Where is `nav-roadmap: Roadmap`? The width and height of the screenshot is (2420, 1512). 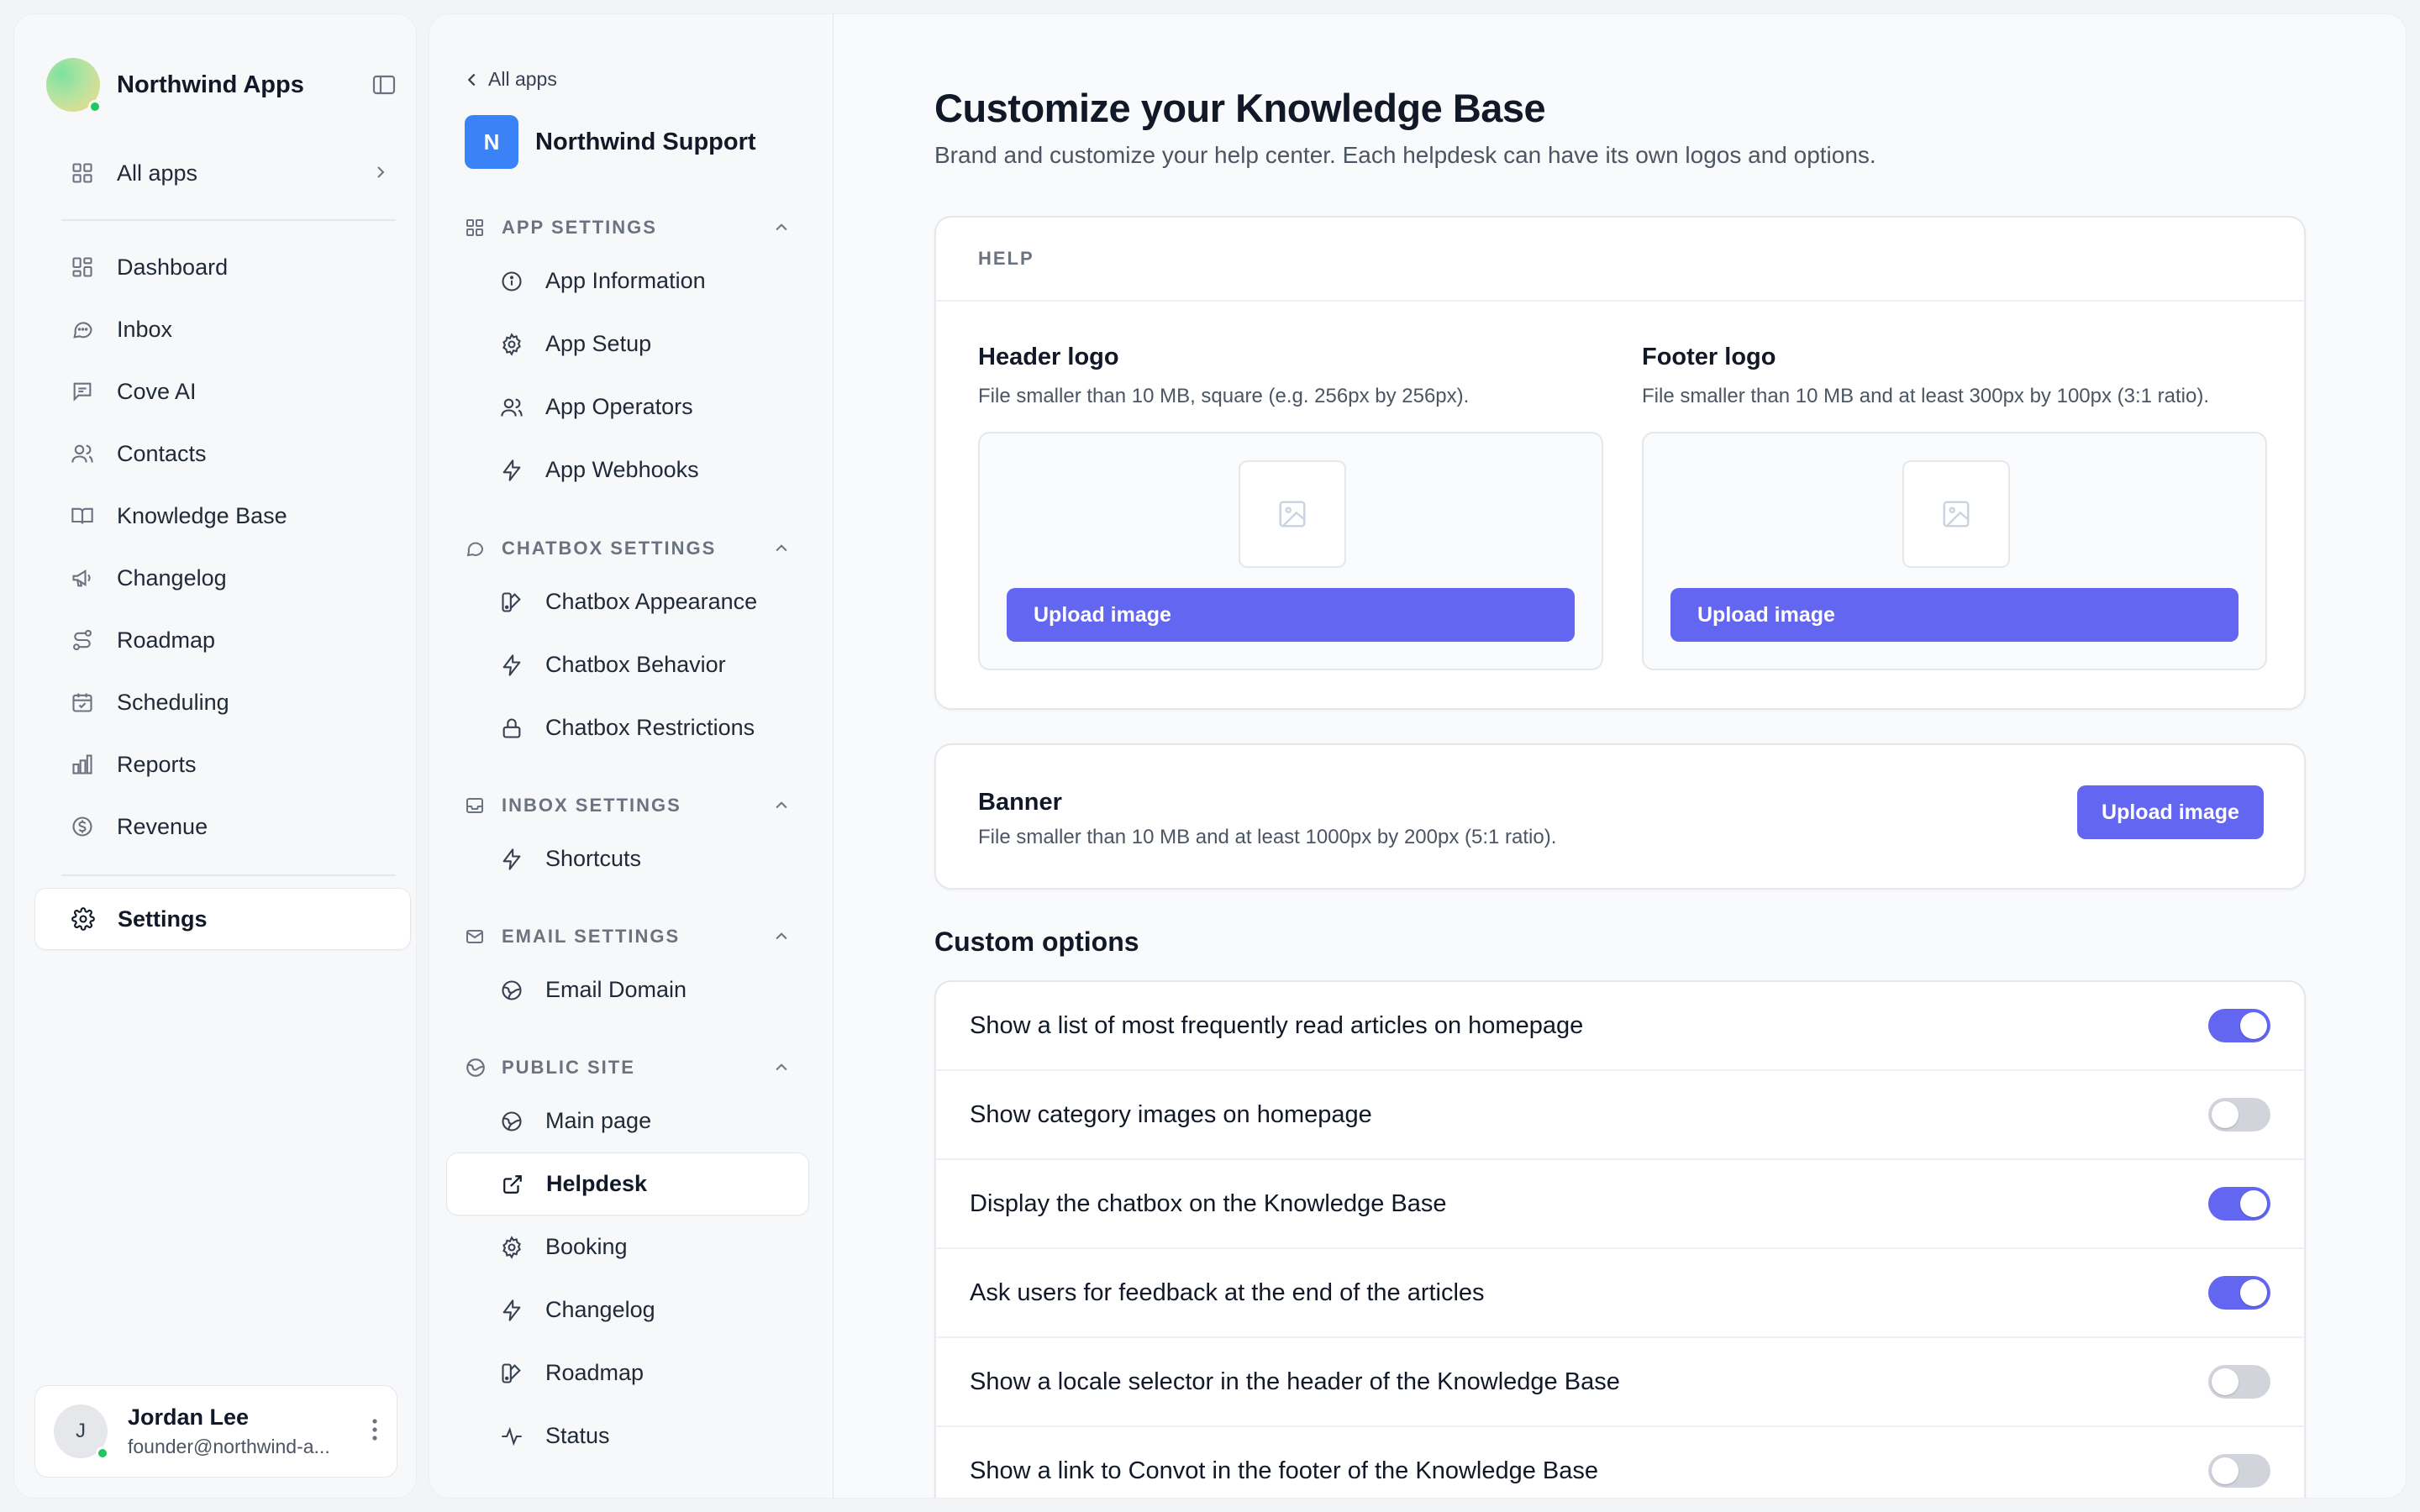
nav-roadmap: Roadmap is located at coordinates (223, 640).